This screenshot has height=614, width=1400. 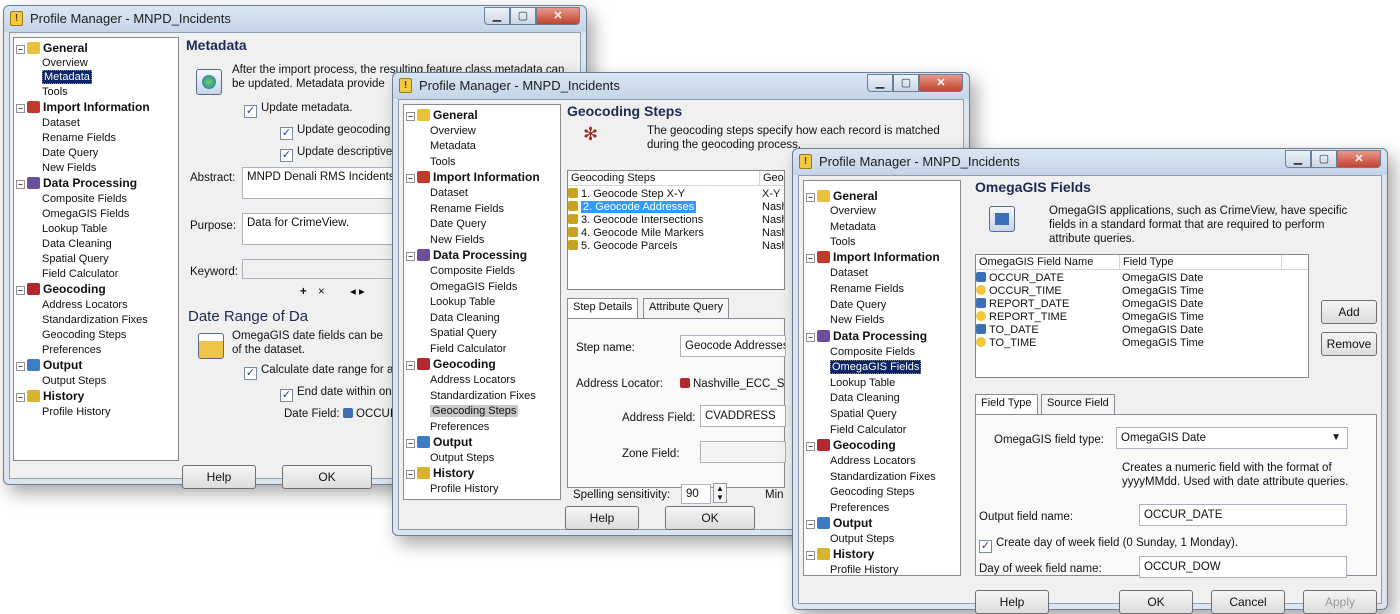 I want to click on address-locator-value: Nashville_ECC_S, so click(x=732, y=384).